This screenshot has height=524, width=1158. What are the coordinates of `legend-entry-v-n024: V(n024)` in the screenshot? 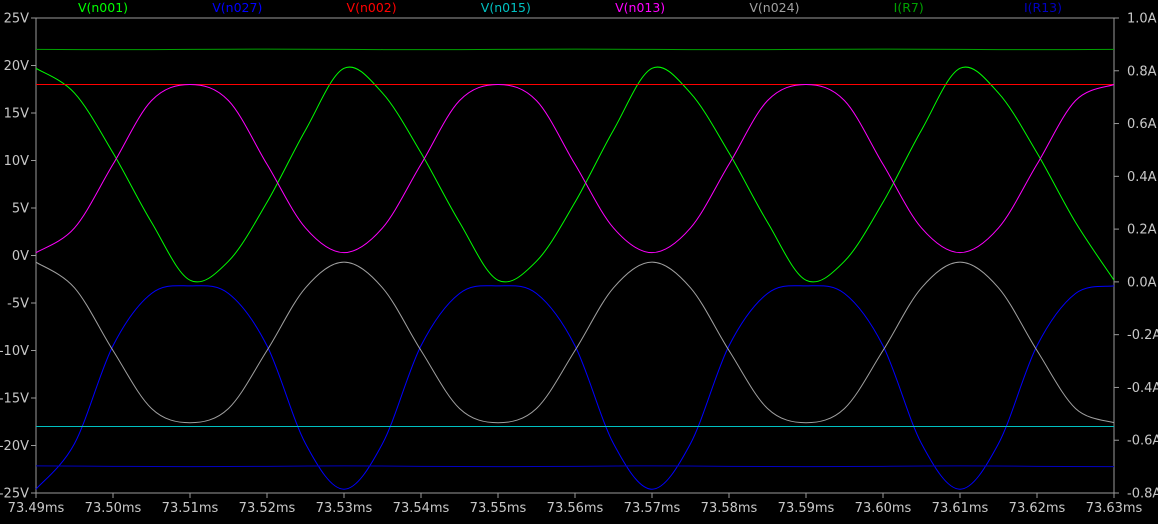 It's located at (774, 7).